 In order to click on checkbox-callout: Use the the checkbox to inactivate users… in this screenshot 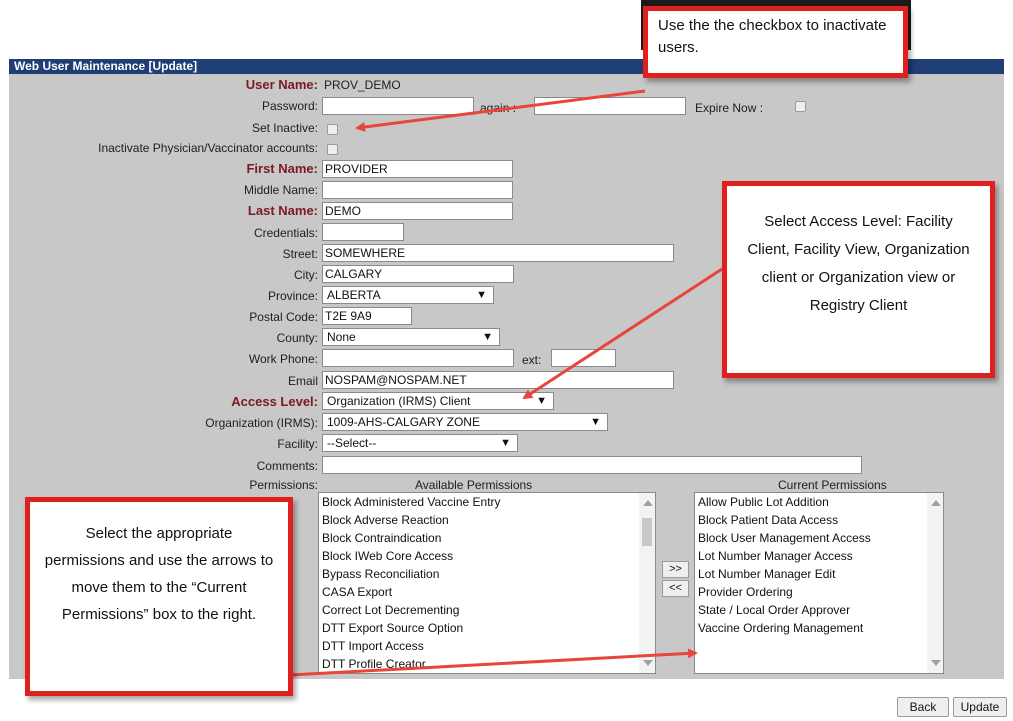, I will do `click(775, 42)`.